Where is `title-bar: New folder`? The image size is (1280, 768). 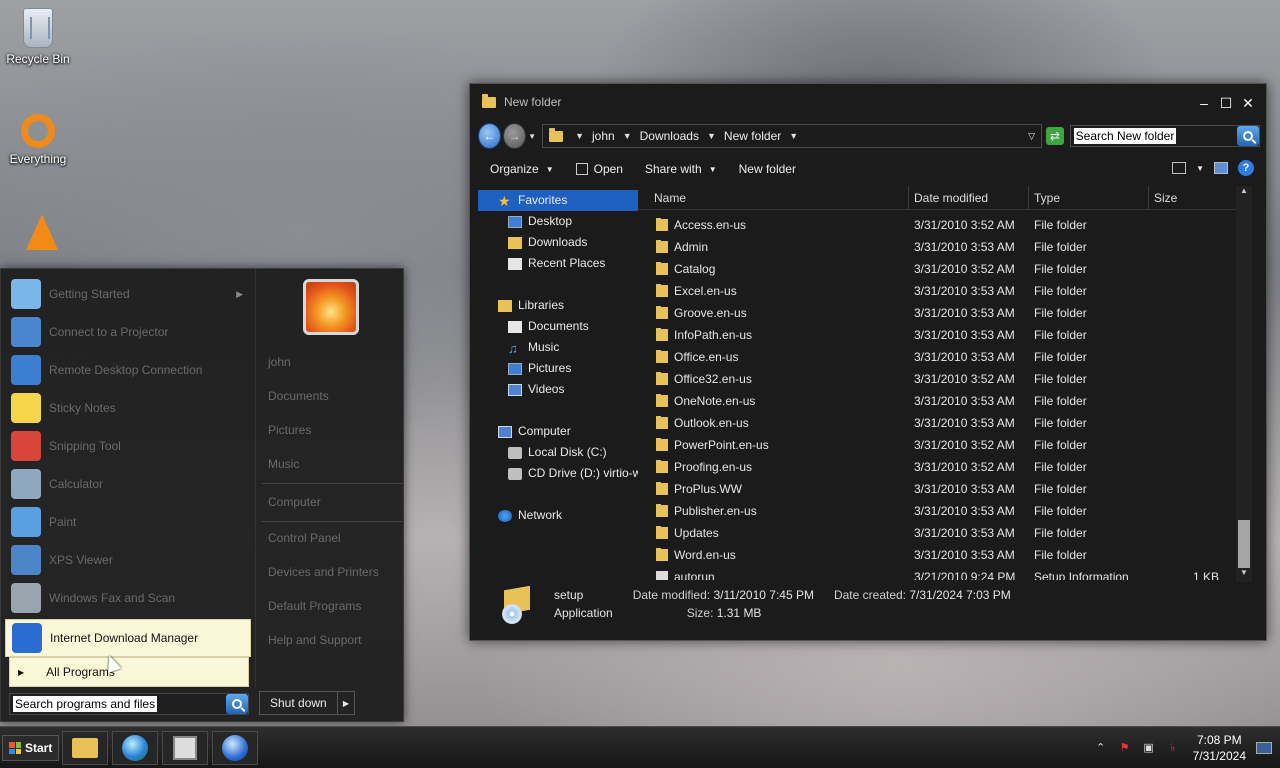 title-bar: New folder is located at coordinates (868, 102).